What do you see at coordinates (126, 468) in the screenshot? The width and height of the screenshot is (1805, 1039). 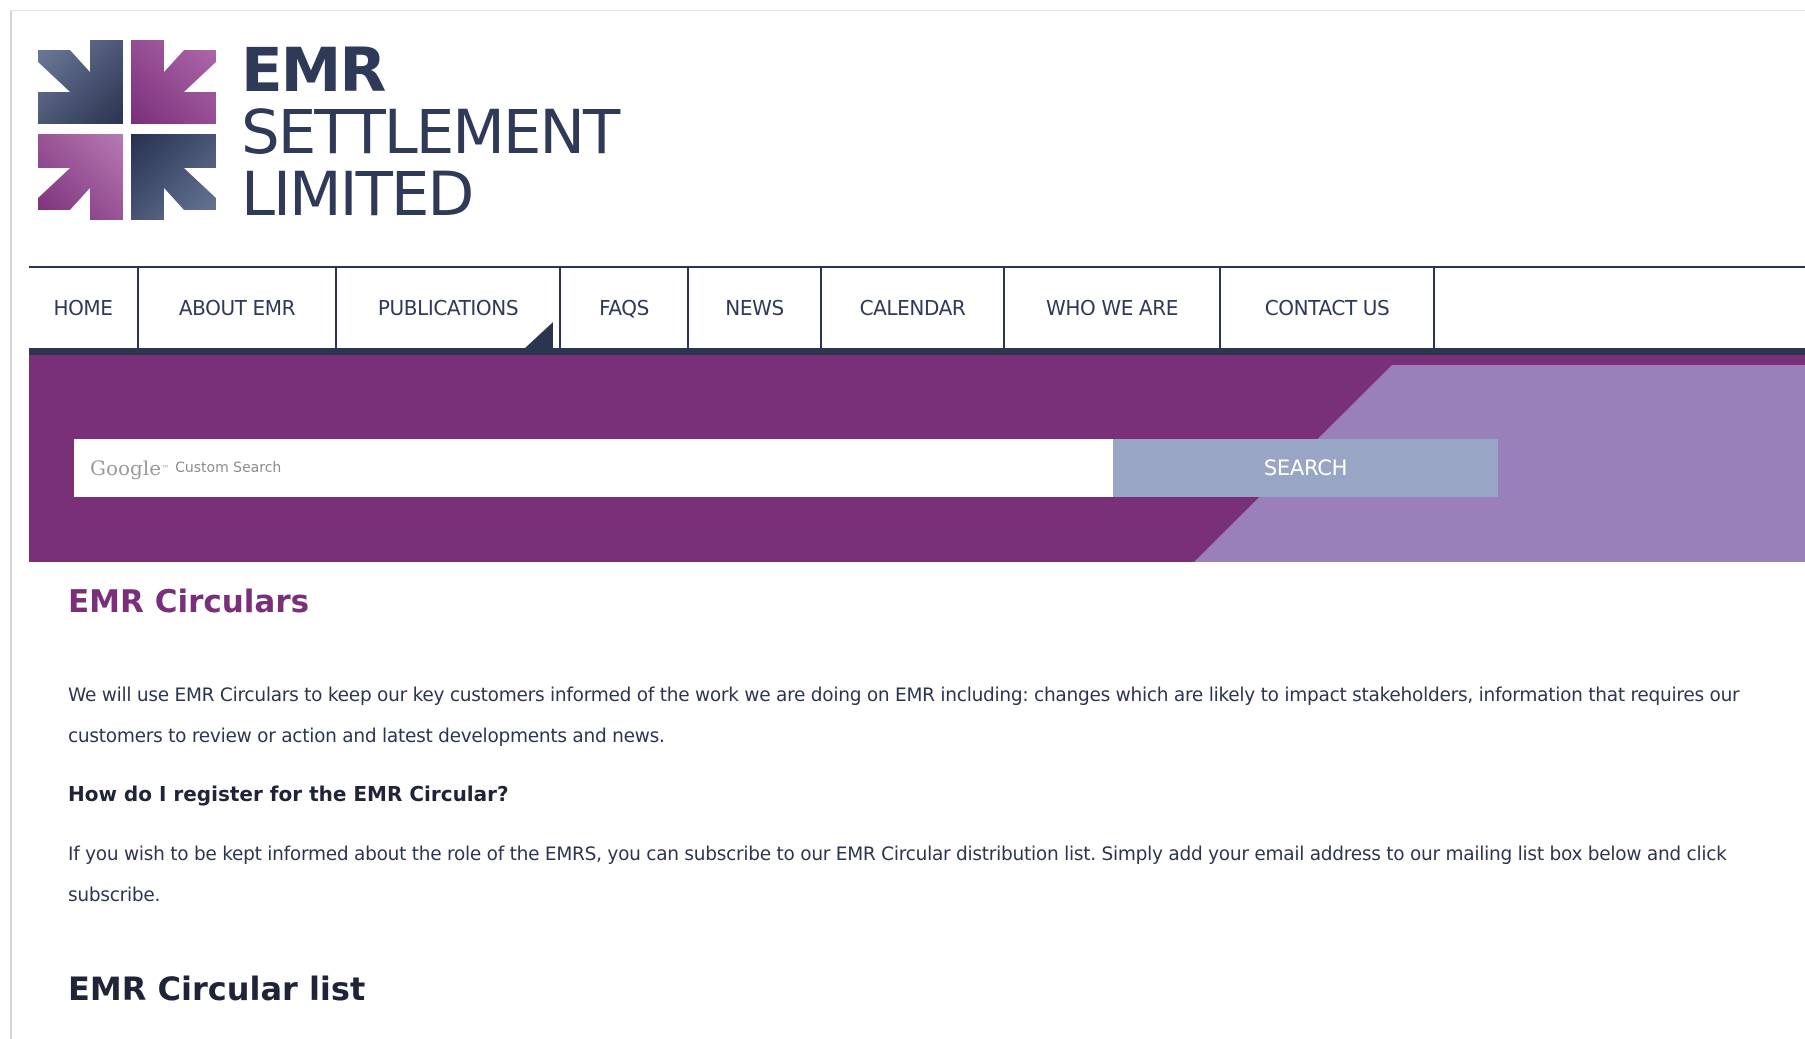 I see `google-brand-text: Google` at bounding box center [126, 468].